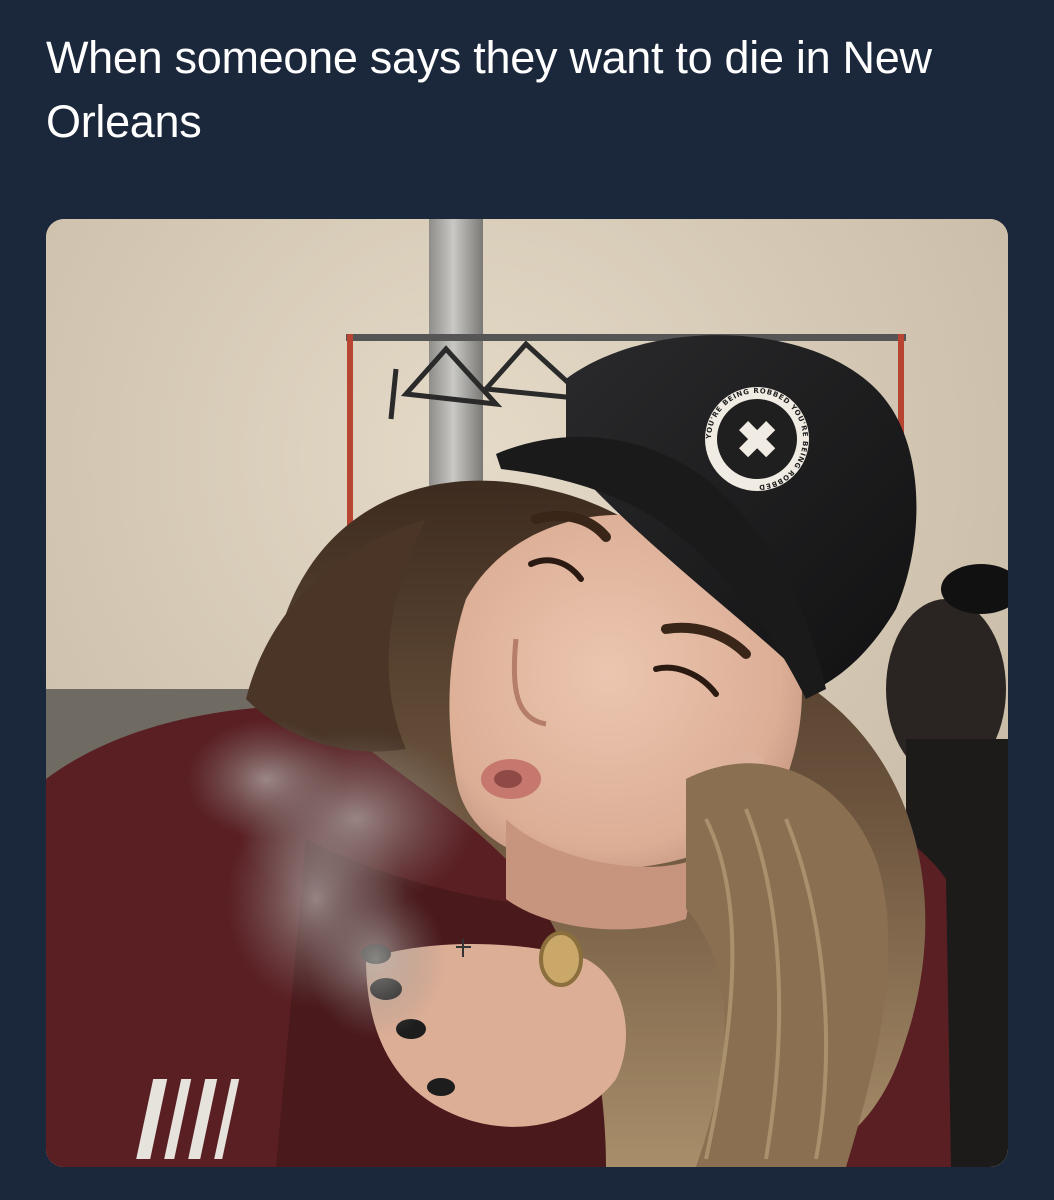 The height and width of the screenshot is (1200, 1054). Describe the element at coordinates (508, 779) in the screenshot. I see `mouth-inner` at that location.